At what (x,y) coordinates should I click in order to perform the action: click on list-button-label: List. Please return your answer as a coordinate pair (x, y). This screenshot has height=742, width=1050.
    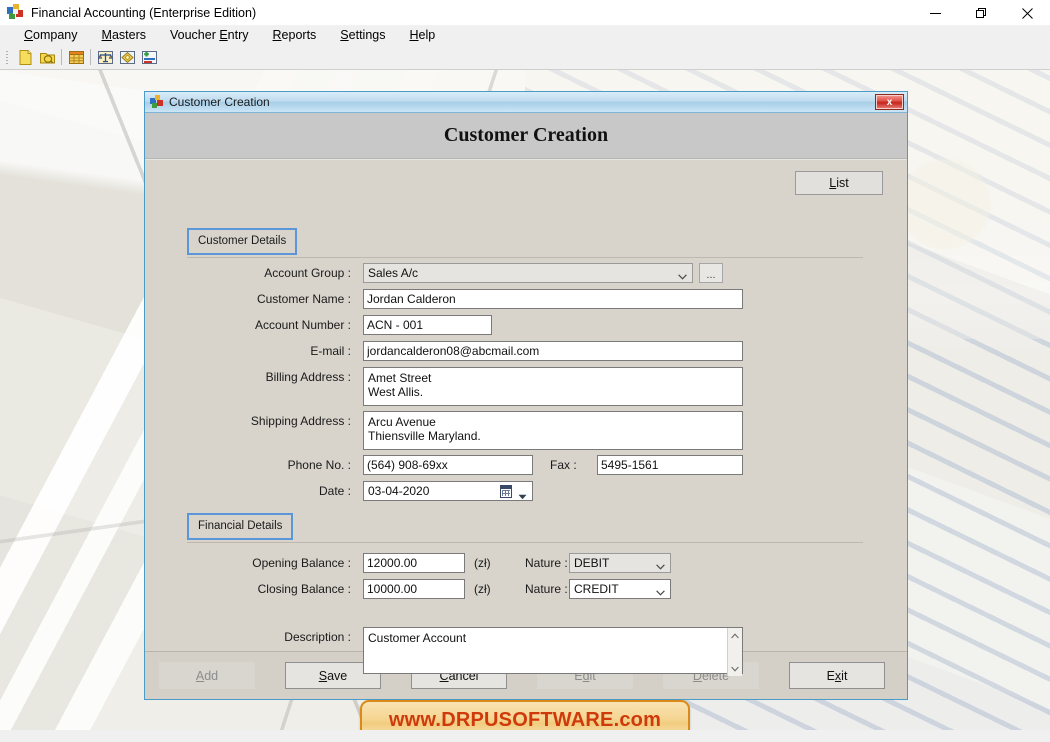
    Looking at the image, I should click on (839, 183).